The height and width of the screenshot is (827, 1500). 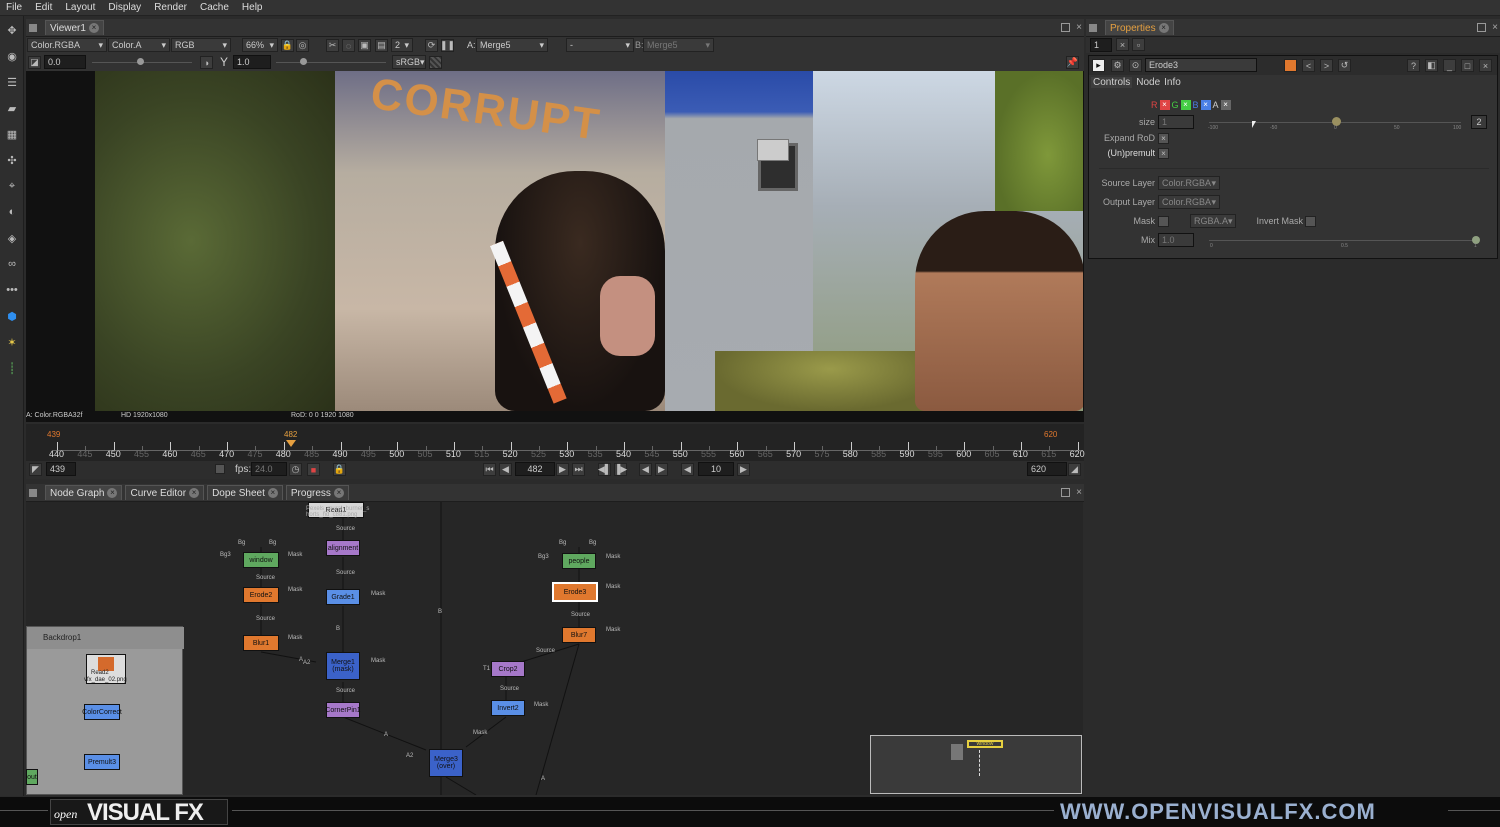 I want to click on channel-b-checkbox: ×, so click(x=1205, y=105).